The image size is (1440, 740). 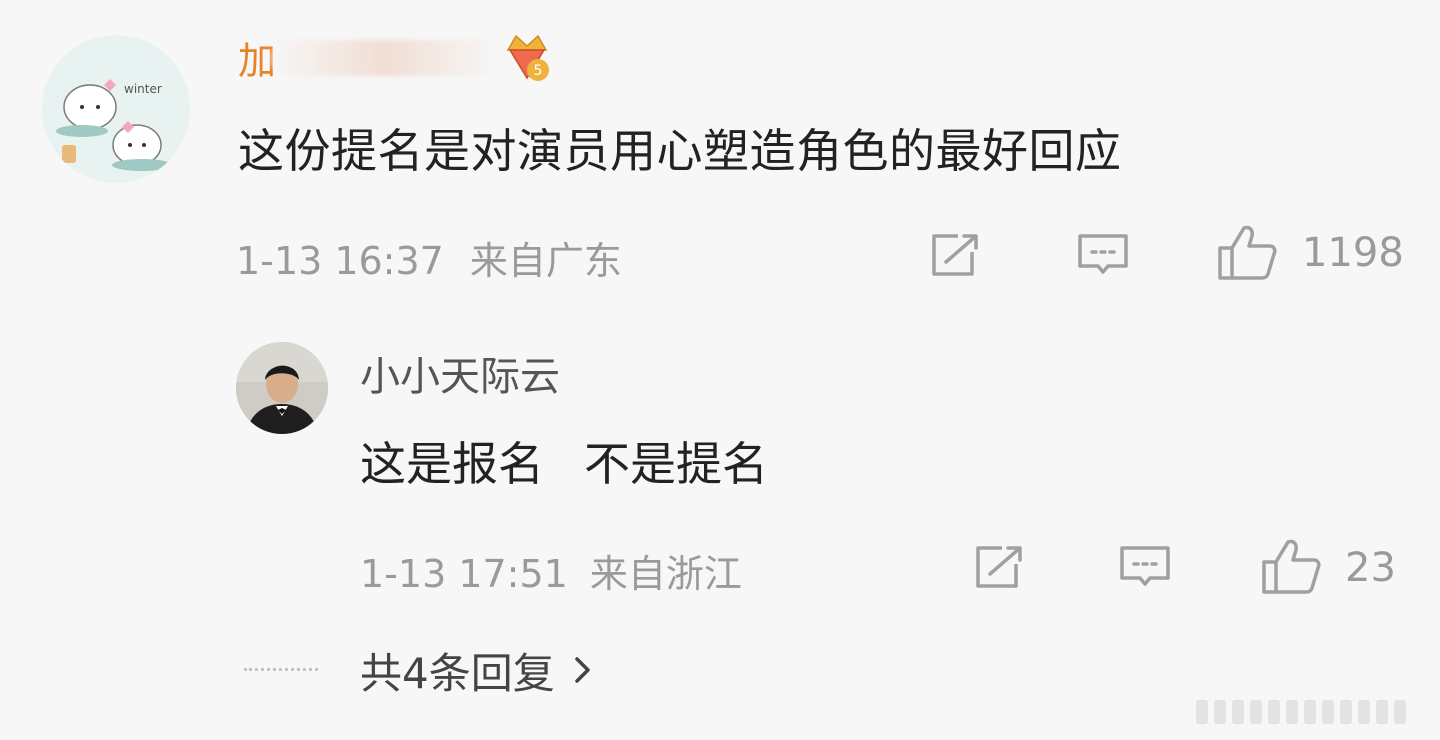 I want to click on reply-meta: 1-13 17:51 来自浙江, so click(x=551, y=570).